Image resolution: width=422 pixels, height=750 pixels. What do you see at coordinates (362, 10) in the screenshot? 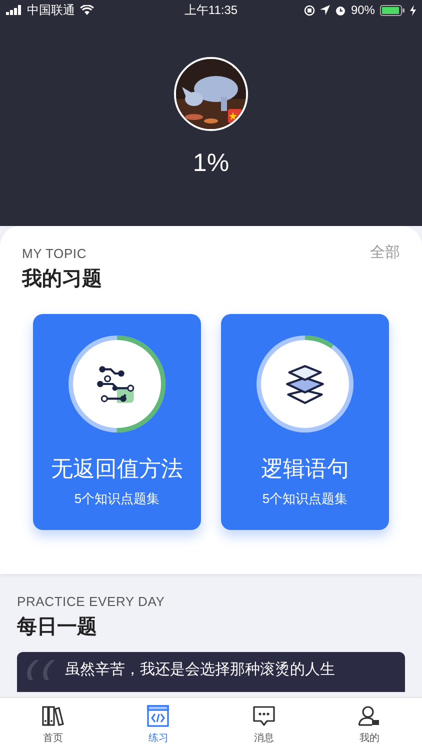
I see `battery-percent: 90%` at bounding box center [362, 10].